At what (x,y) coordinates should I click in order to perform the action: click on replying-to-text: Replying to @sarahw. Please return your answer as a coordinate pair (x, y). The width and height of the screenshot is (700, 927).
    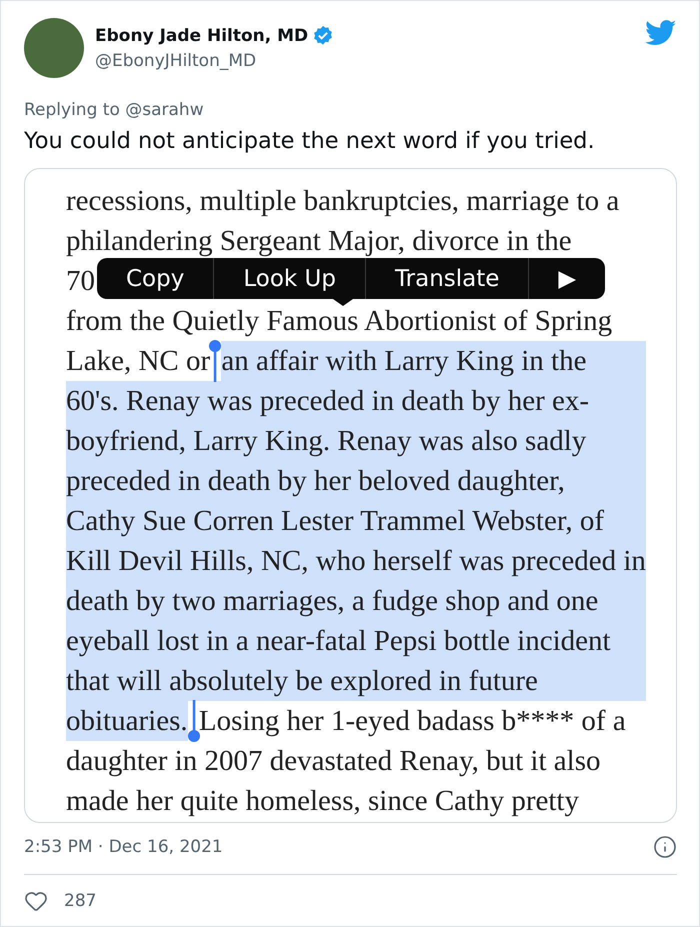
    Looking at the image, I should click on (114, 110).